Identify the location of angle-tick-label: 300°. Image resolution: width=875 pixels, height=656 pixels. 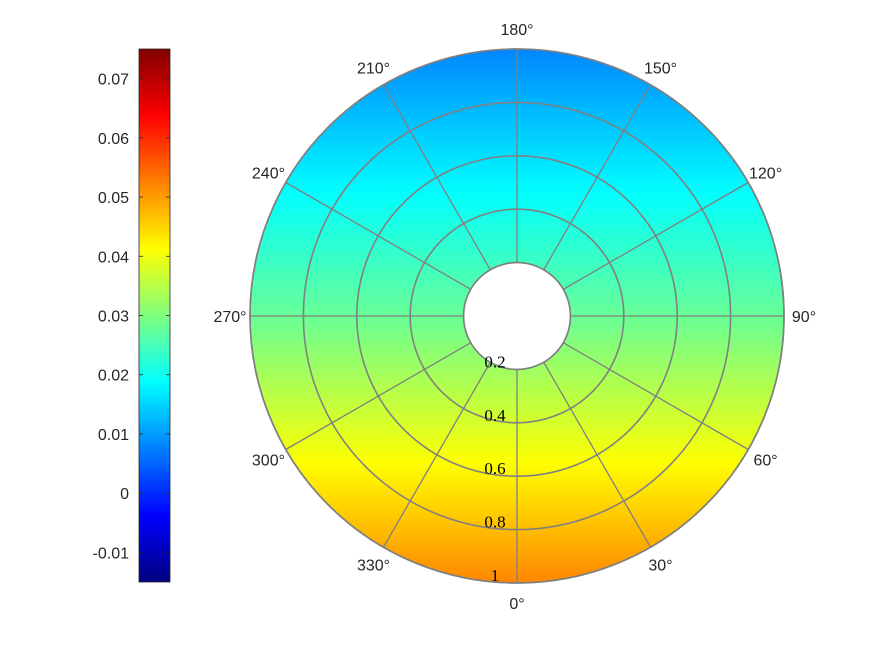
(268, 461).